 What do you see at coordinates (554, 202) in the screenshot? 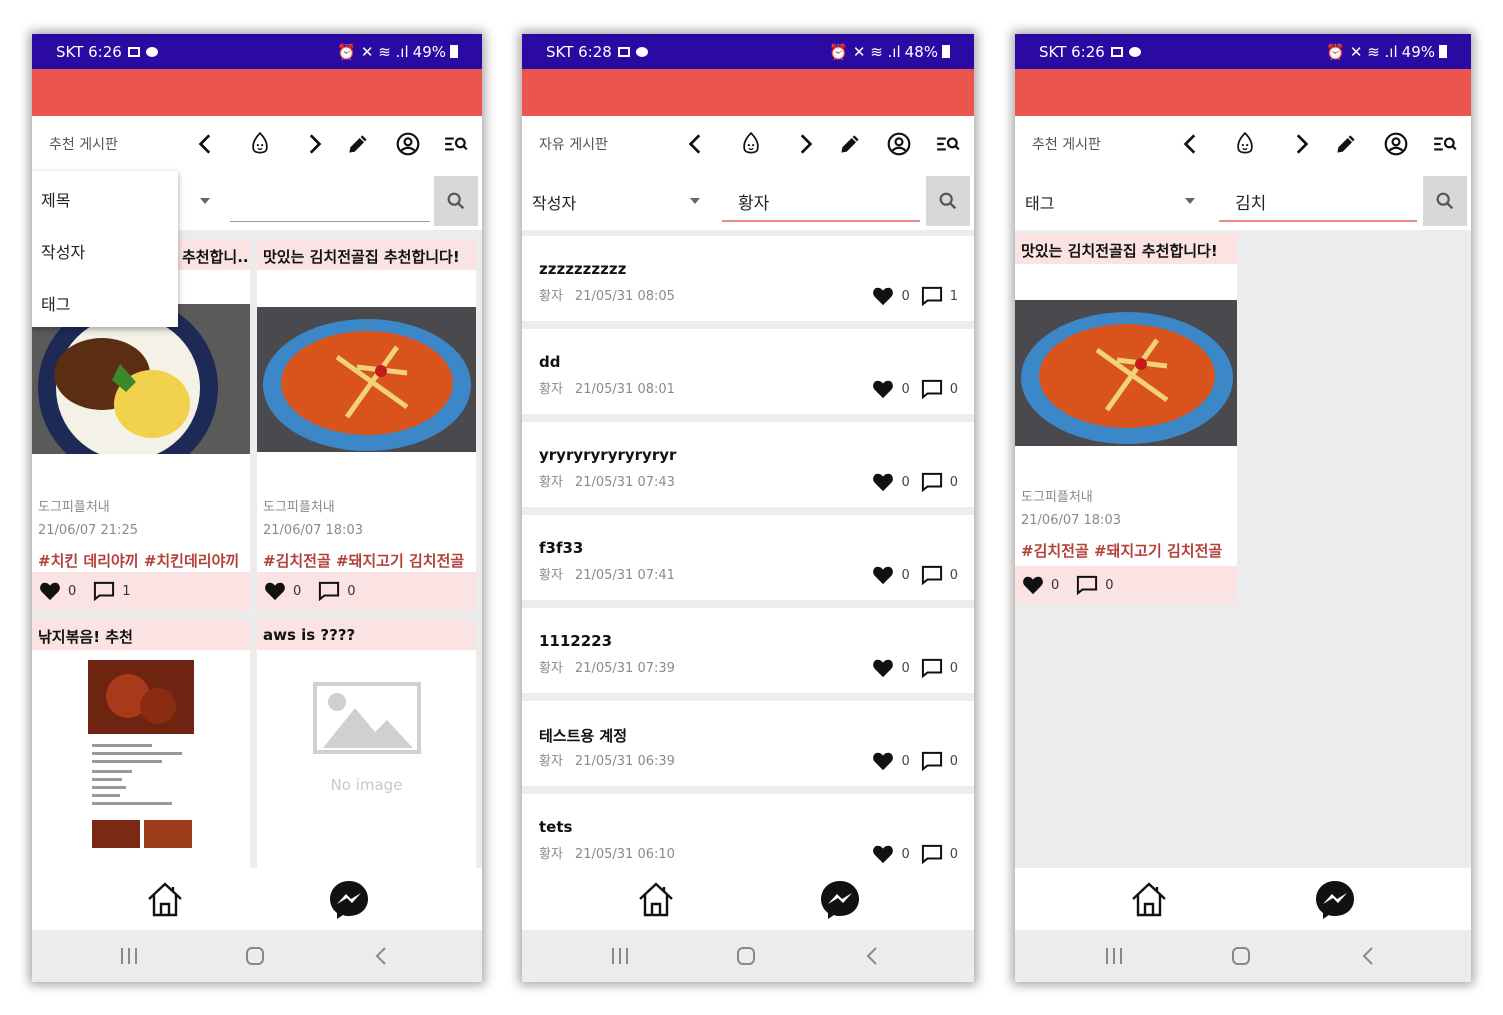
I see `search-type-select: 작성자` at bounding box center [554, 202].